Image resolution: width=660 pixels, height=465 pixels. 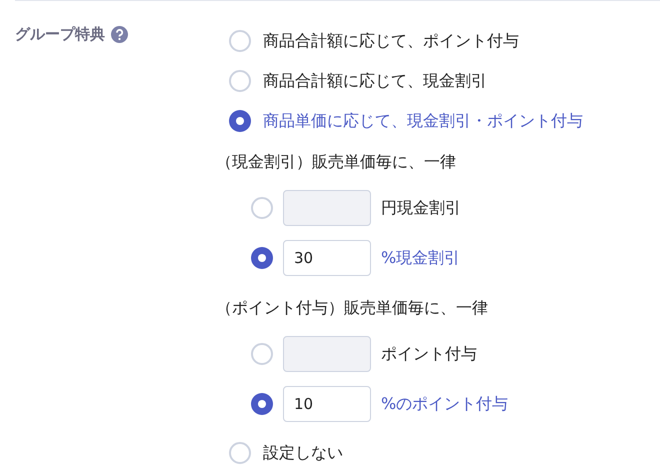 I want to click on unit-label: %のポイント付与, so click(x=444, y=404).